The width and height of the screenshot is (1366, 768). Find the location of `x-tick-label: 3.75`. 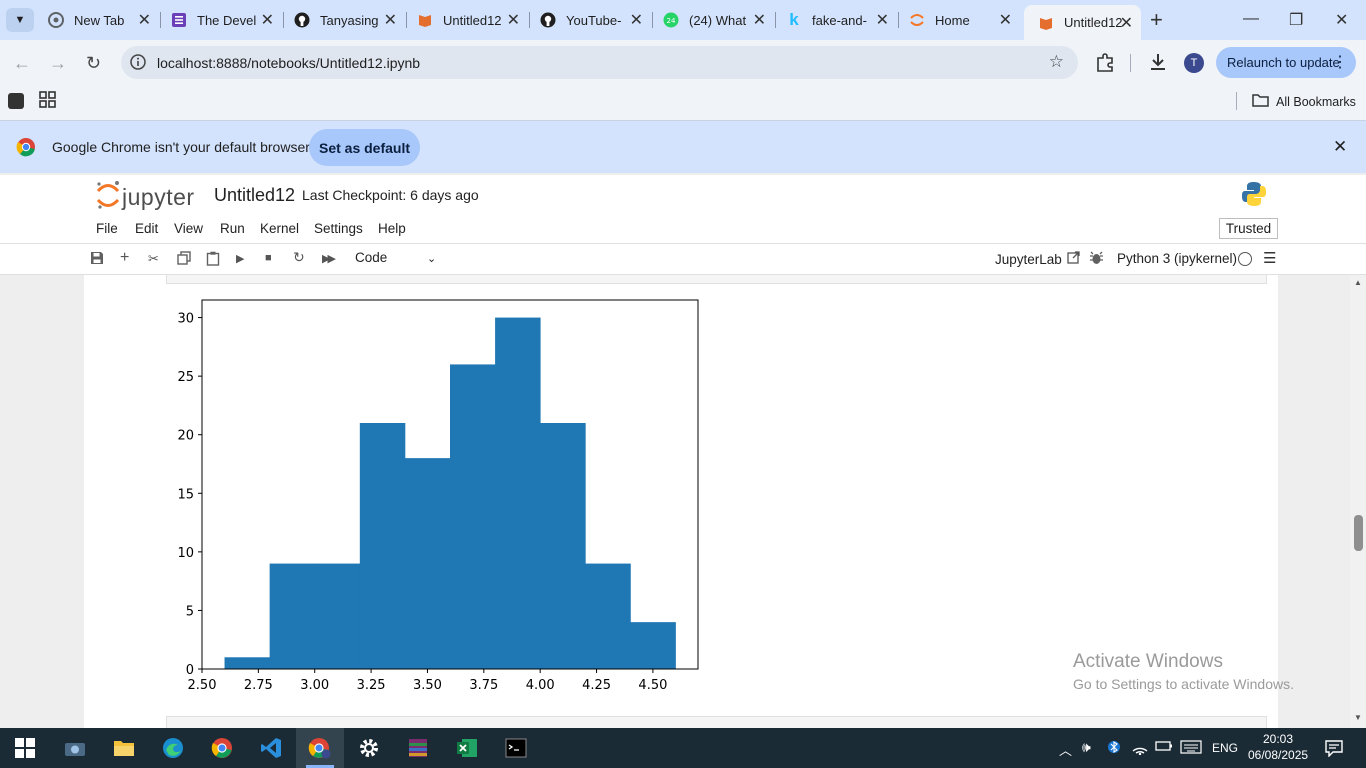

x-tick-label: 3.75 is located at coordinates (483, 685).